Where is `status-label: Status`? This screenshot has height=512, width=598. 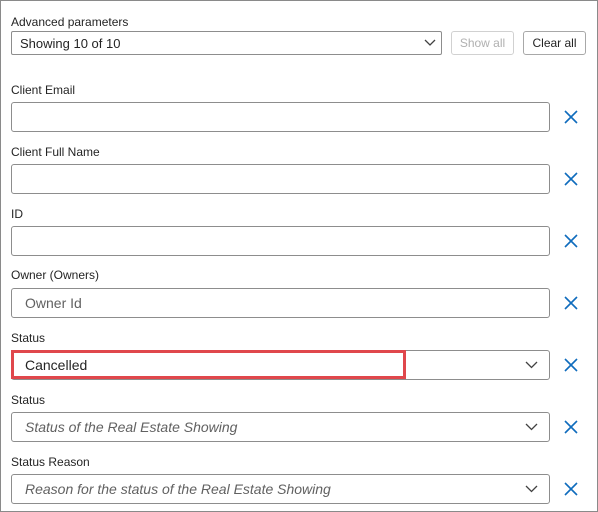 status-label: Status is located at coordinates (28, 338).